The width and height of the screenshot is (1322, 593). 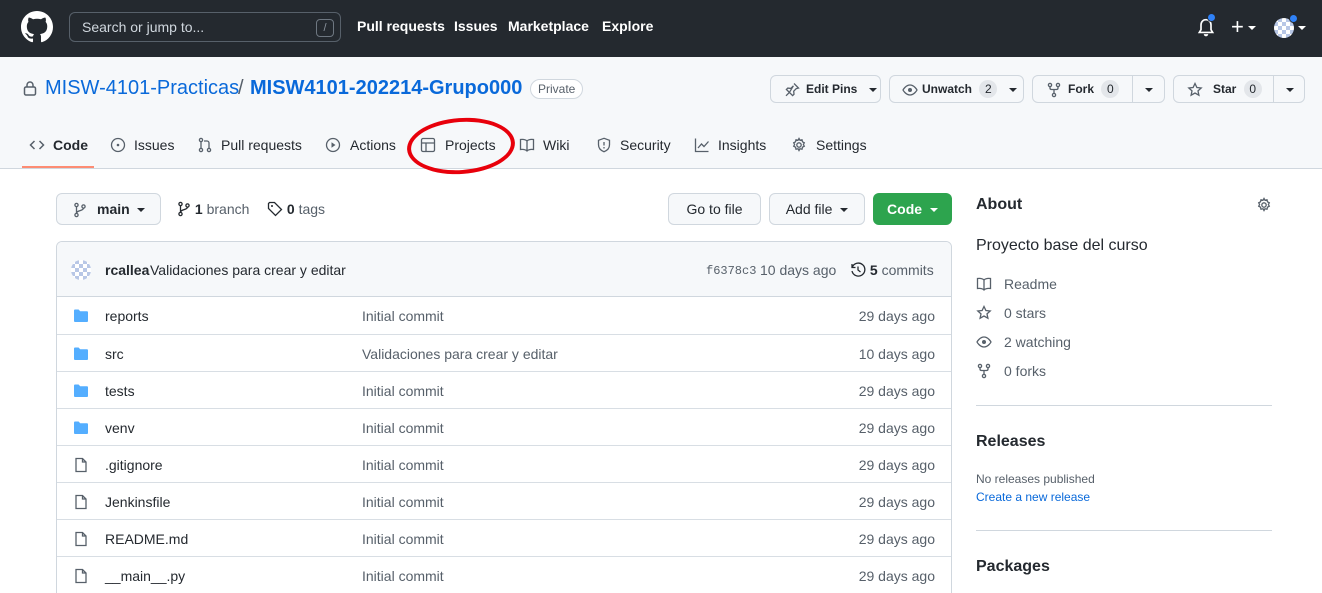 I want to click on commit-sha: f6378c3, so click(x=731, y=271).